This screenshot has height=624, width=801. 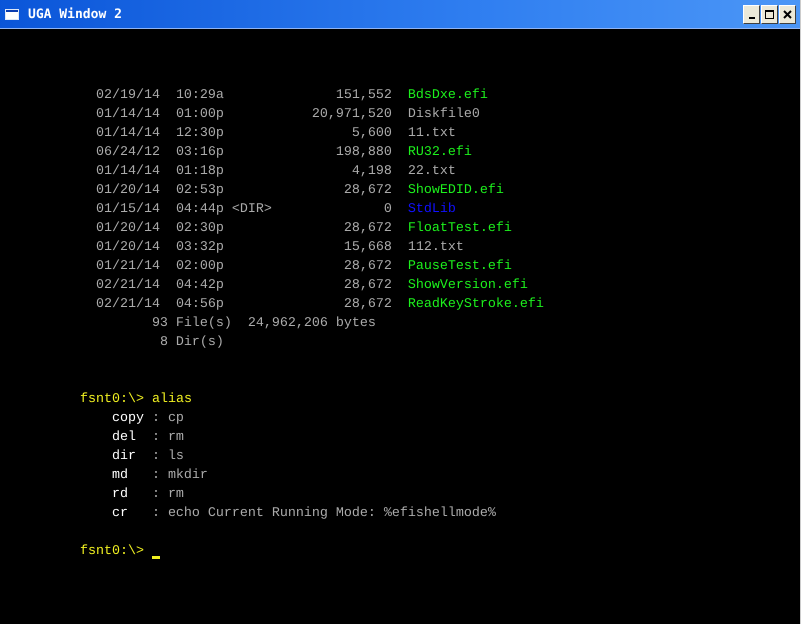 I want to click on file-time: 02:30p, so click(x=200, y=229).